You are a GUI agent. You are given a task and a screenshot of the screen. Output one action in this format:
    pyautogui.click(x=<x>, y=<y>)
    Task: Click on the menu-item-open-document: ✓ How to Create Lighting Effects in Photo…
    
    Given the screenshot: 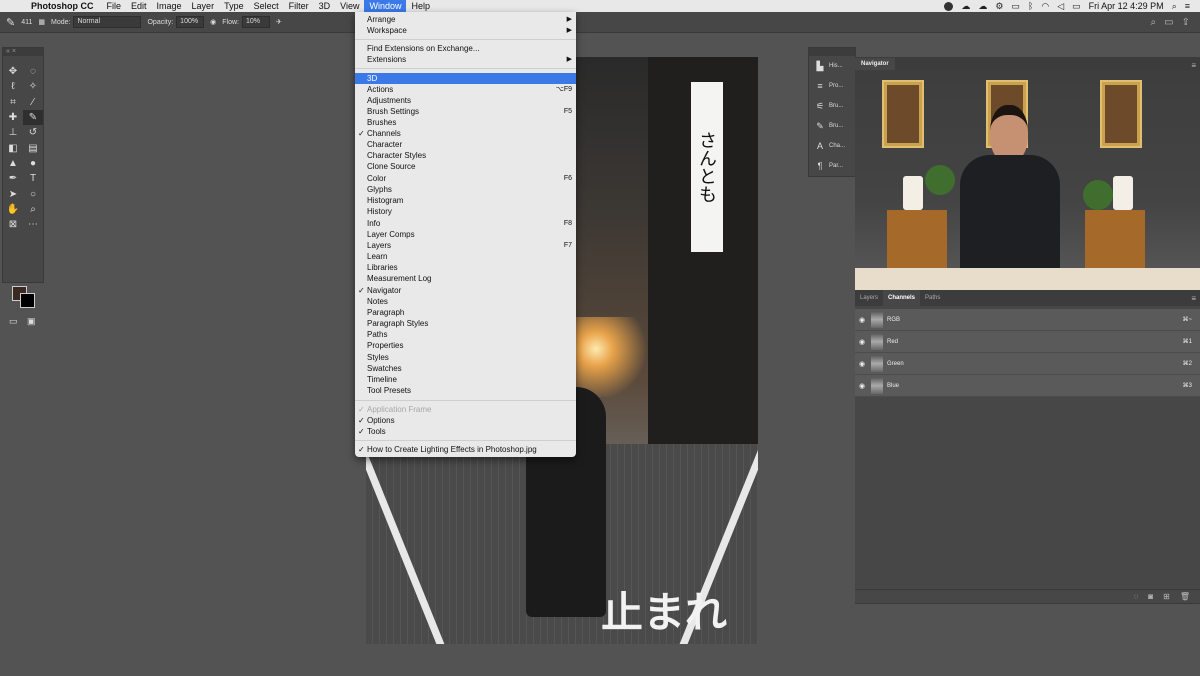 What is the action you would take?
    pyautogui.click(x=465, y=449)
    